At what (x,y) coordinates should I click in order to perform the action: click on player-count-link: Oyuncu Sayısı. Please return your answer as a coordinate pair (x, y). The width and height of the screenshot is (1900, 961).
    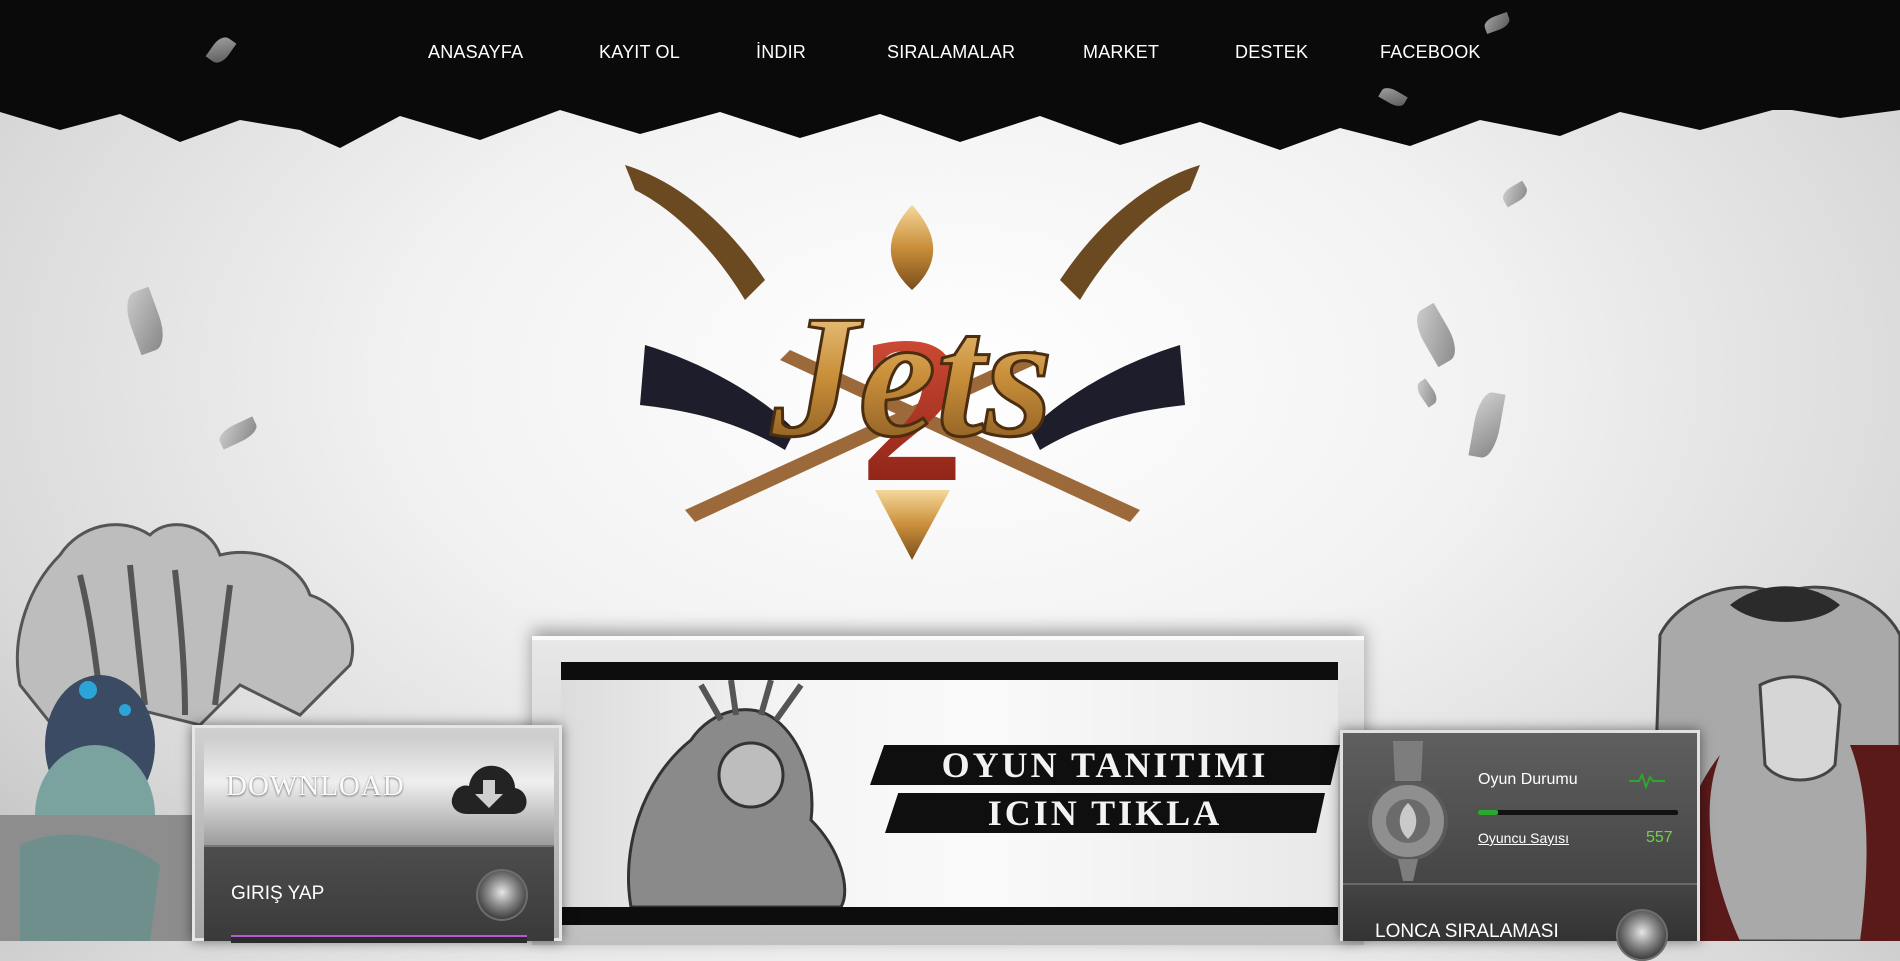
    Looking at the image, I should click on (1523, 838).